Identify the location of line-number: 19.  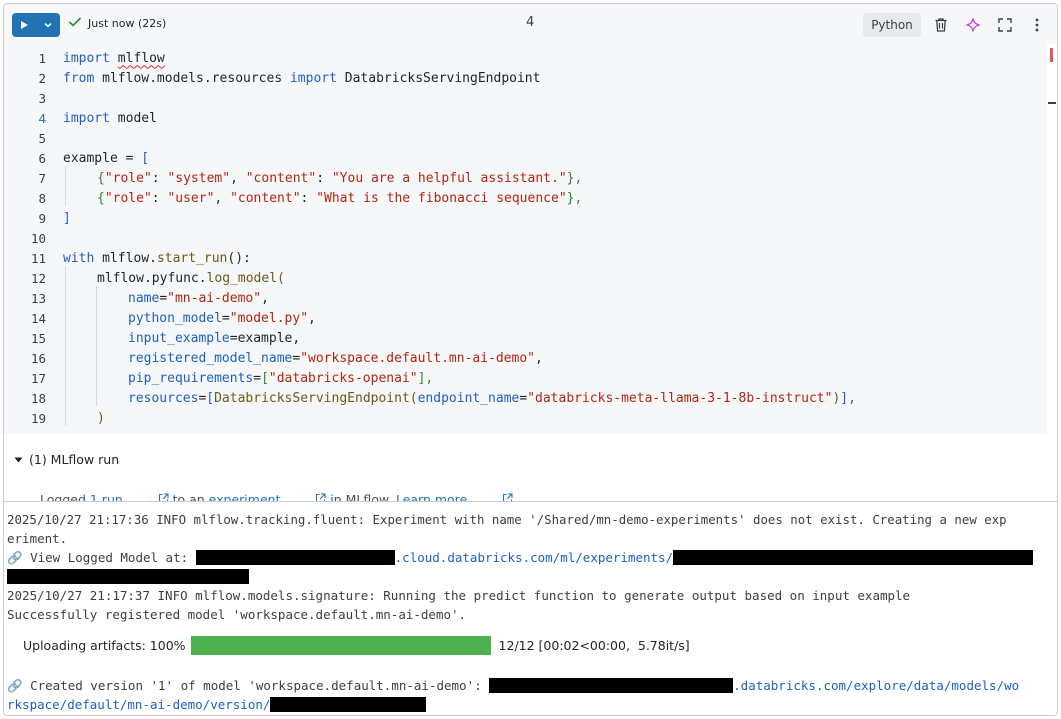
(38, 418).